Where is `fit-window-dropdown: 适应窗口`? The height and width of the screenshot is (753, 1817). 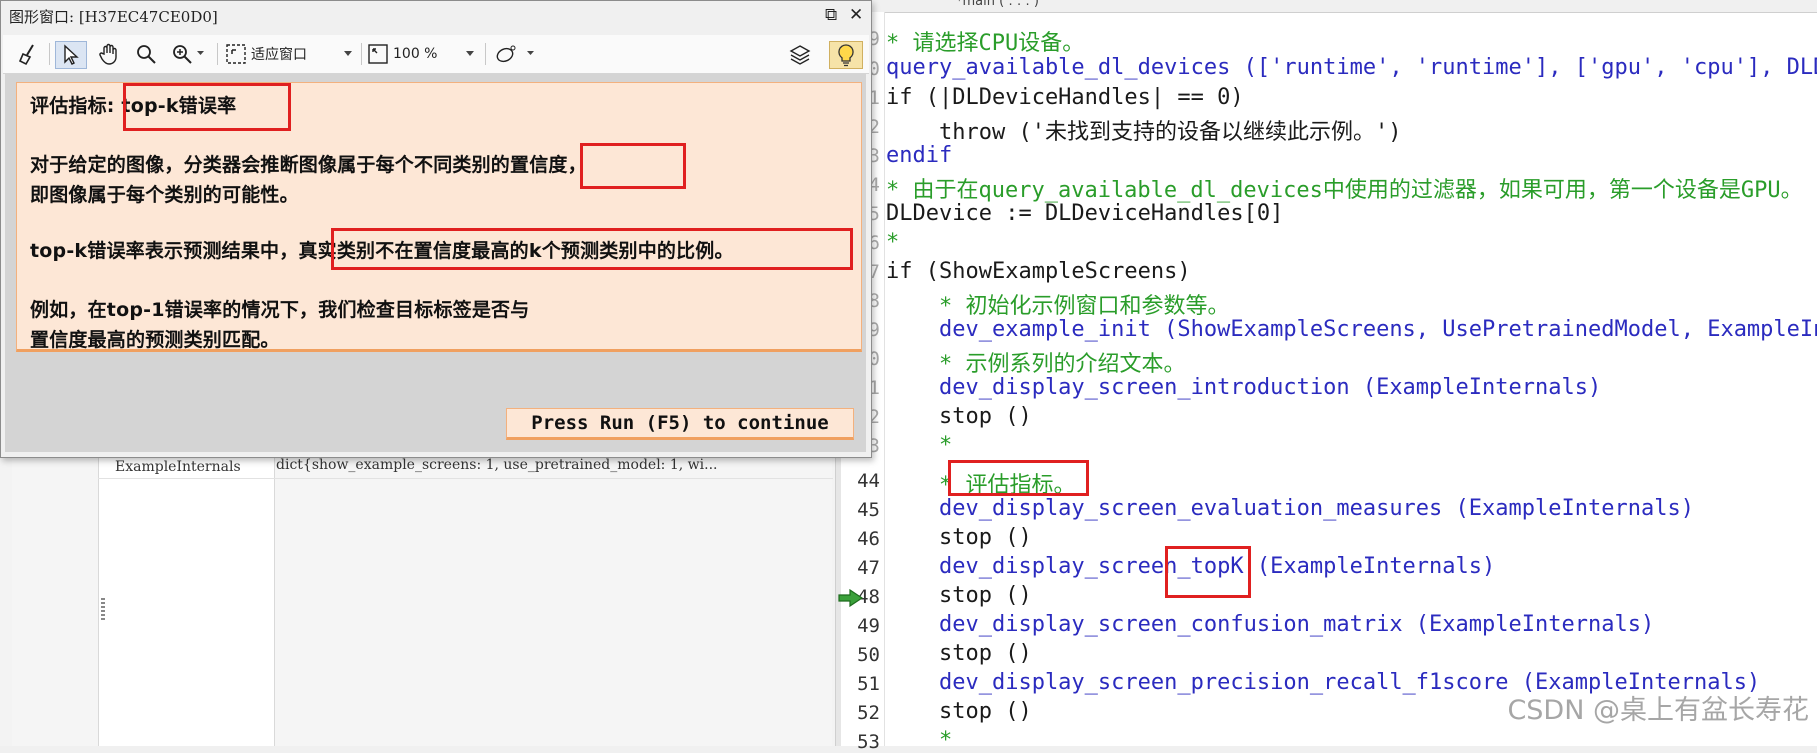 fit-window-dropdown: 适应窗口 is located at coordinates (290, 54).